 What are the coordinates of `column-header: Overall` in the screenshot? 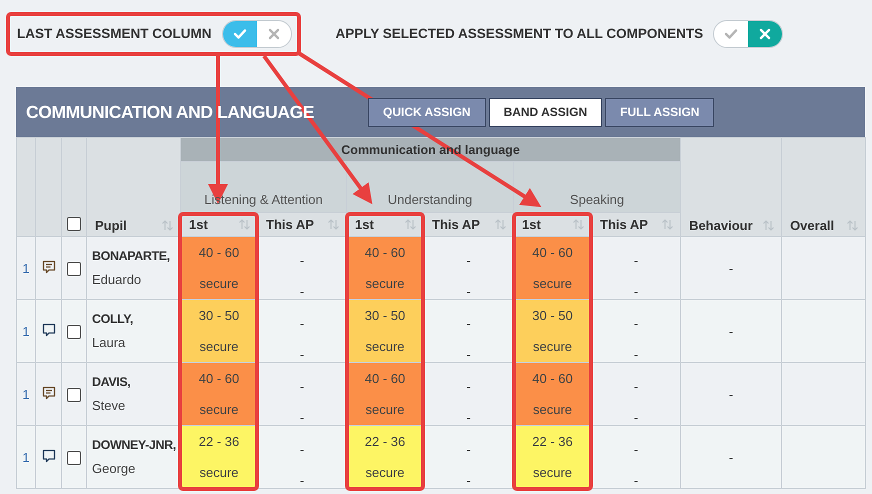 It's located at (812, 225).